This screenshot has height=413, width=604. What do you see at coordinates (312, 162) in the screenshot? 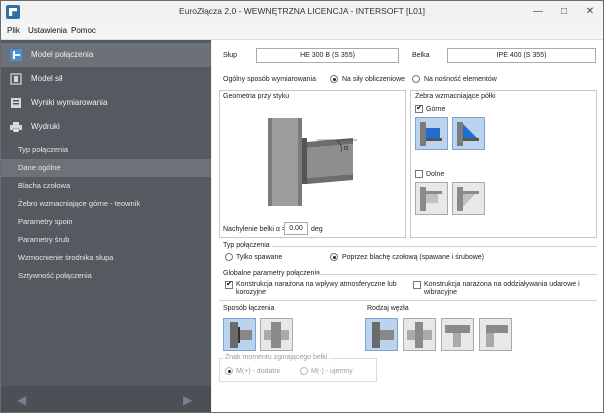
I see `joint-geometry-drawing: α` at bounding box center [312, 162].